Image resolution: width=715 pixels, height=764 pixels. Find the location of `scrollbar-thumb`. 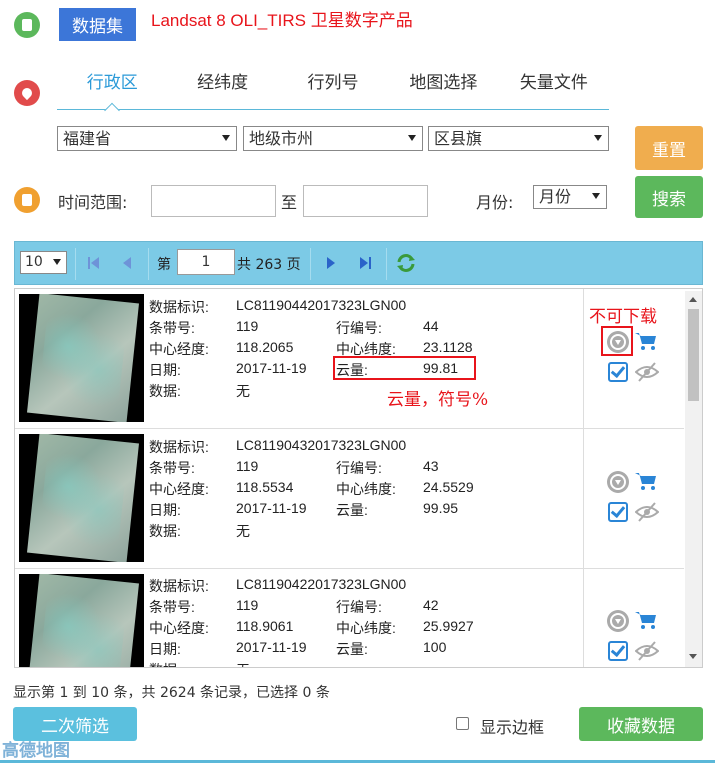

scrollbar-thumb is located at coordinates (693, 355).